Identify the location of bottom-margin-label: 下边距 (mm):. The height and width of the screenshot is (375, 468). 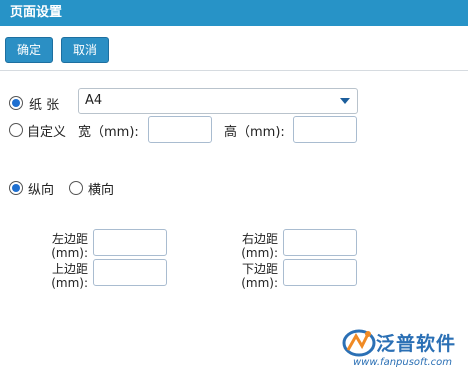
(259, 276).